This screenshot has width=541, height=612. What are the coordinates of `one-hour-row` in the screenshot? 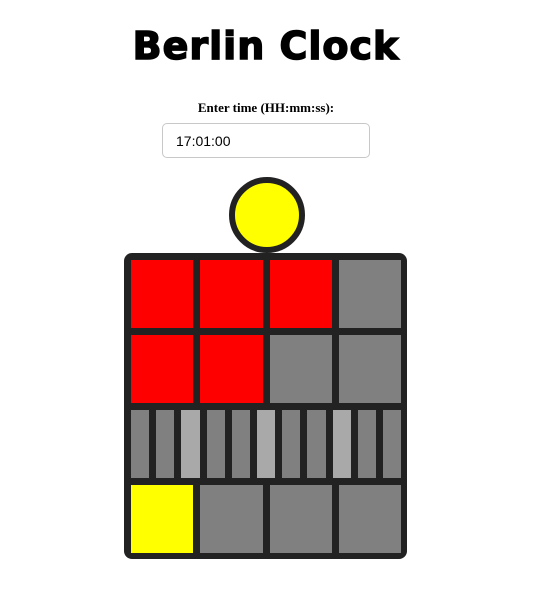 It's located at (266, 369).